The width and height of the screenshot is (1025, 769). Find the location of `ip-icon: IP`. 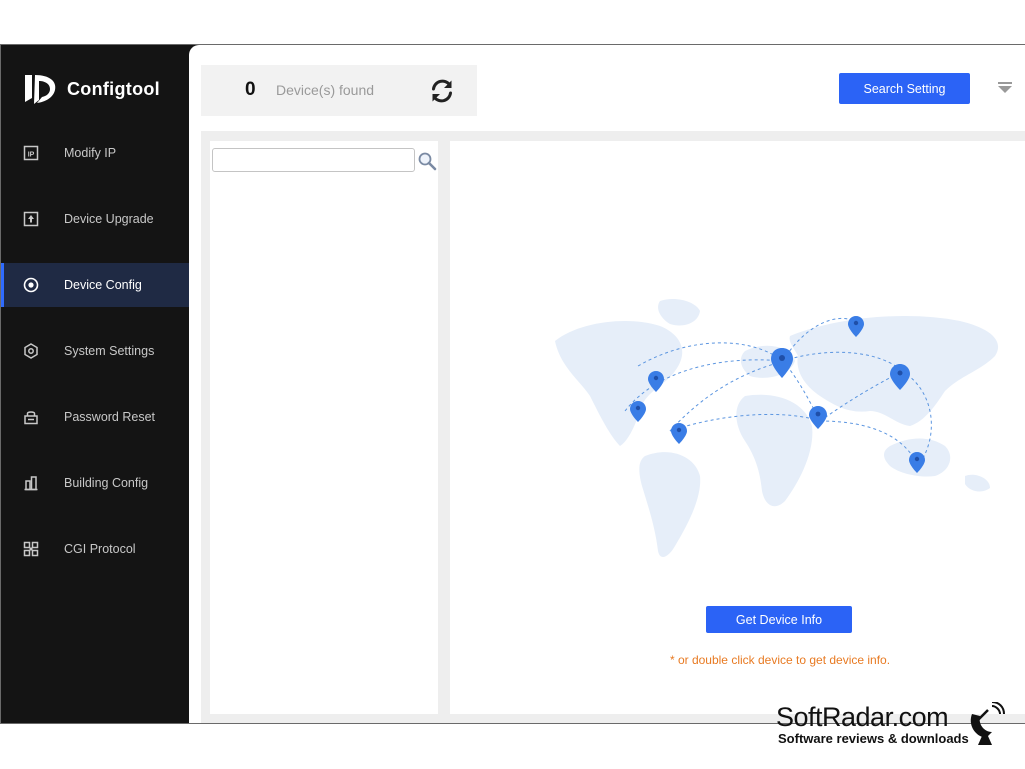

ip-icon: IP is located at coordinates (31, 153).